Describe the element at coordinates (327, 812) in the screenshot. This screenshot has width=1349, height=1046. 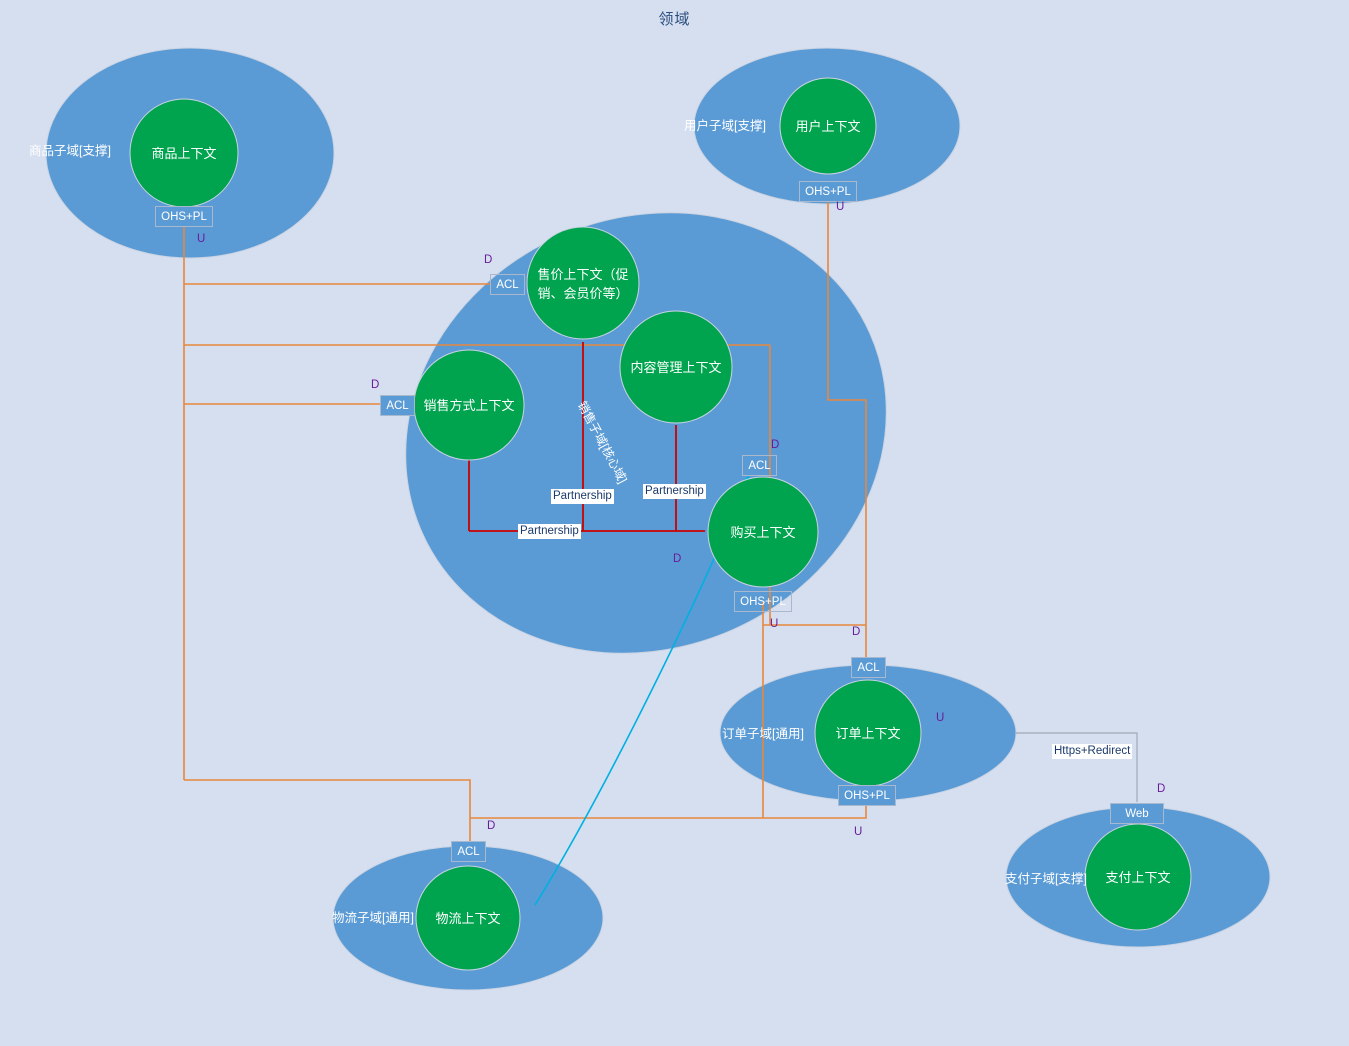
I see `edge-product-to-logistics` at that location.